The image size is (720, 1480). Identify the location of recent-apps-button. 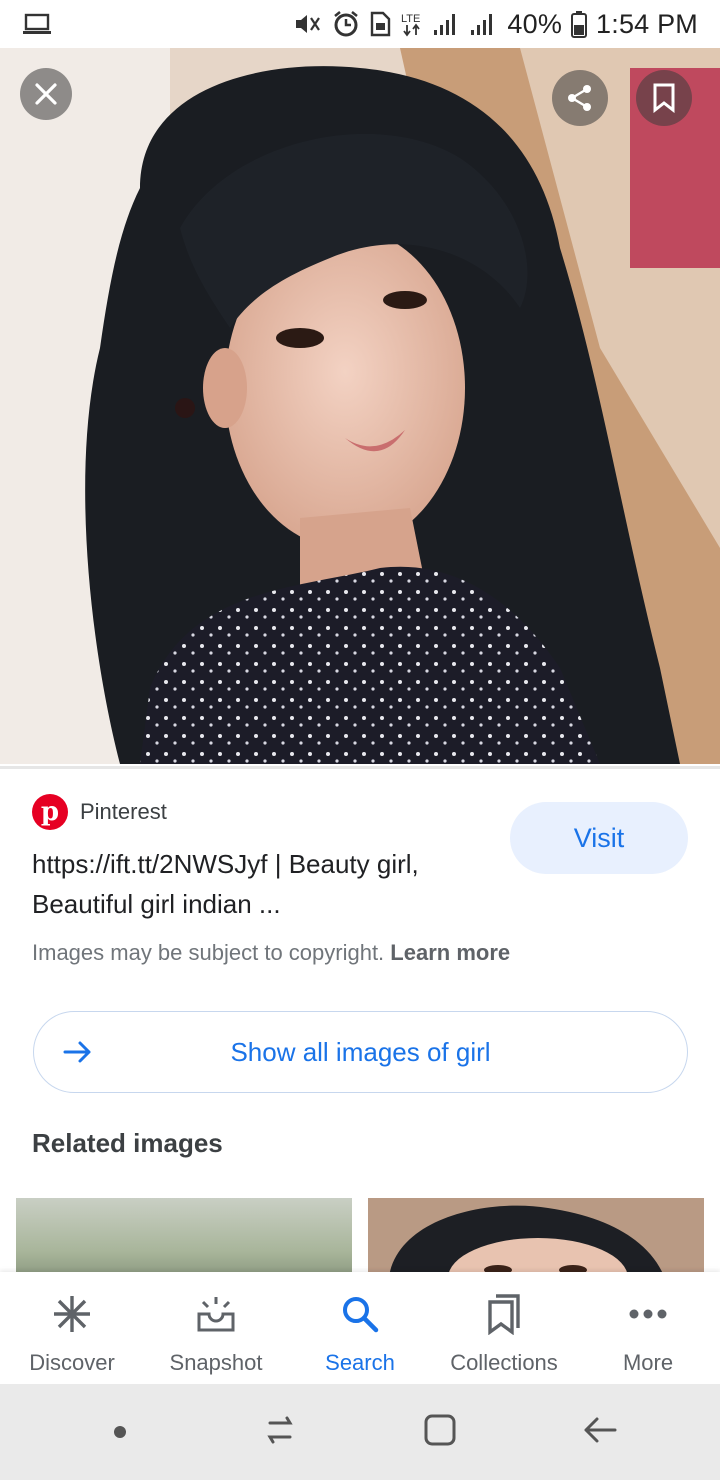
(280, 1432).